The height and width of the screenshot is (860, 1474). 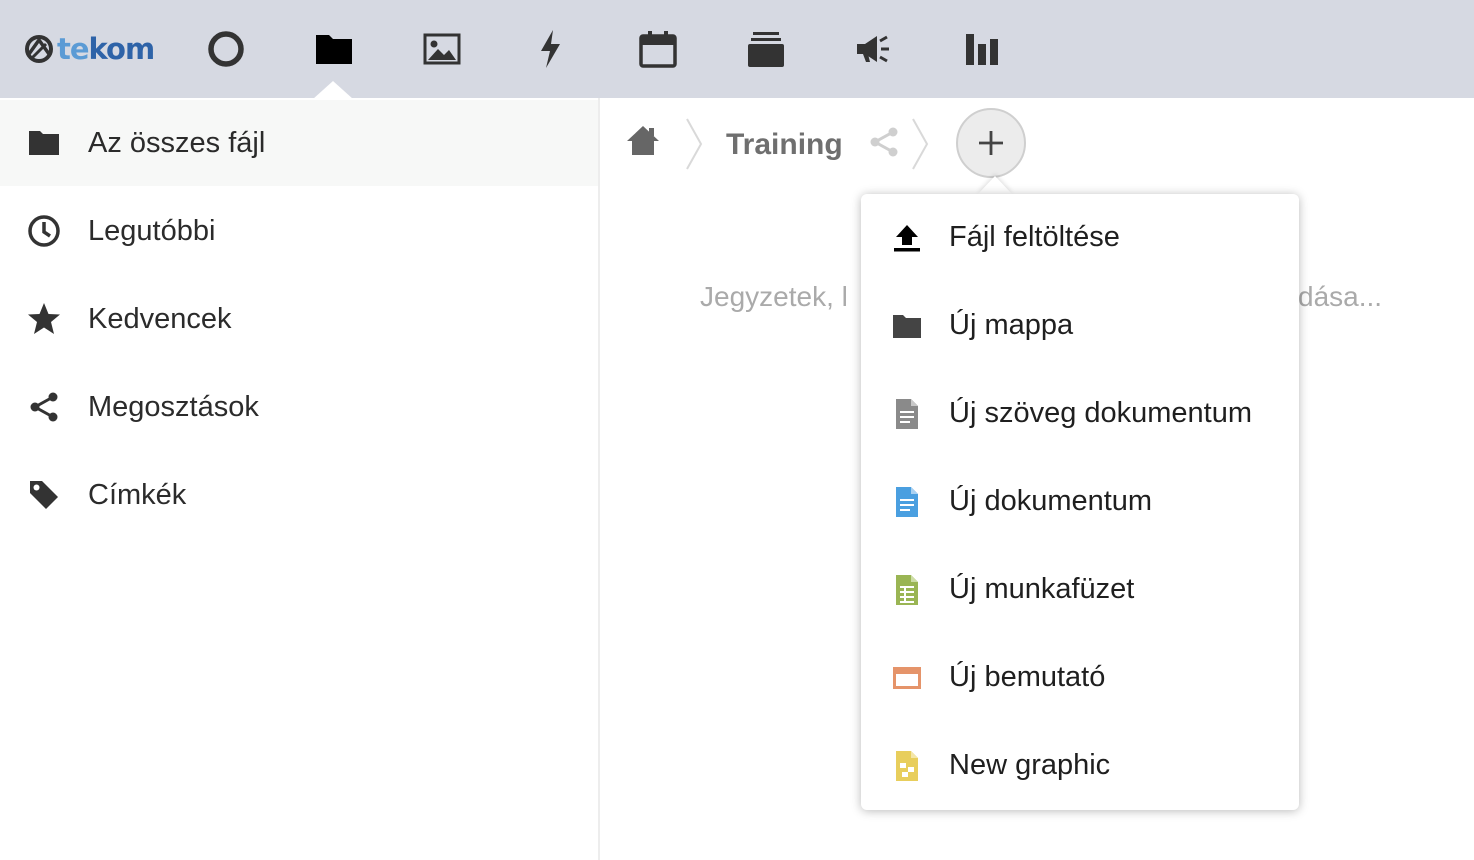 I want to click on circle-icon, so click(x=226, y=49).